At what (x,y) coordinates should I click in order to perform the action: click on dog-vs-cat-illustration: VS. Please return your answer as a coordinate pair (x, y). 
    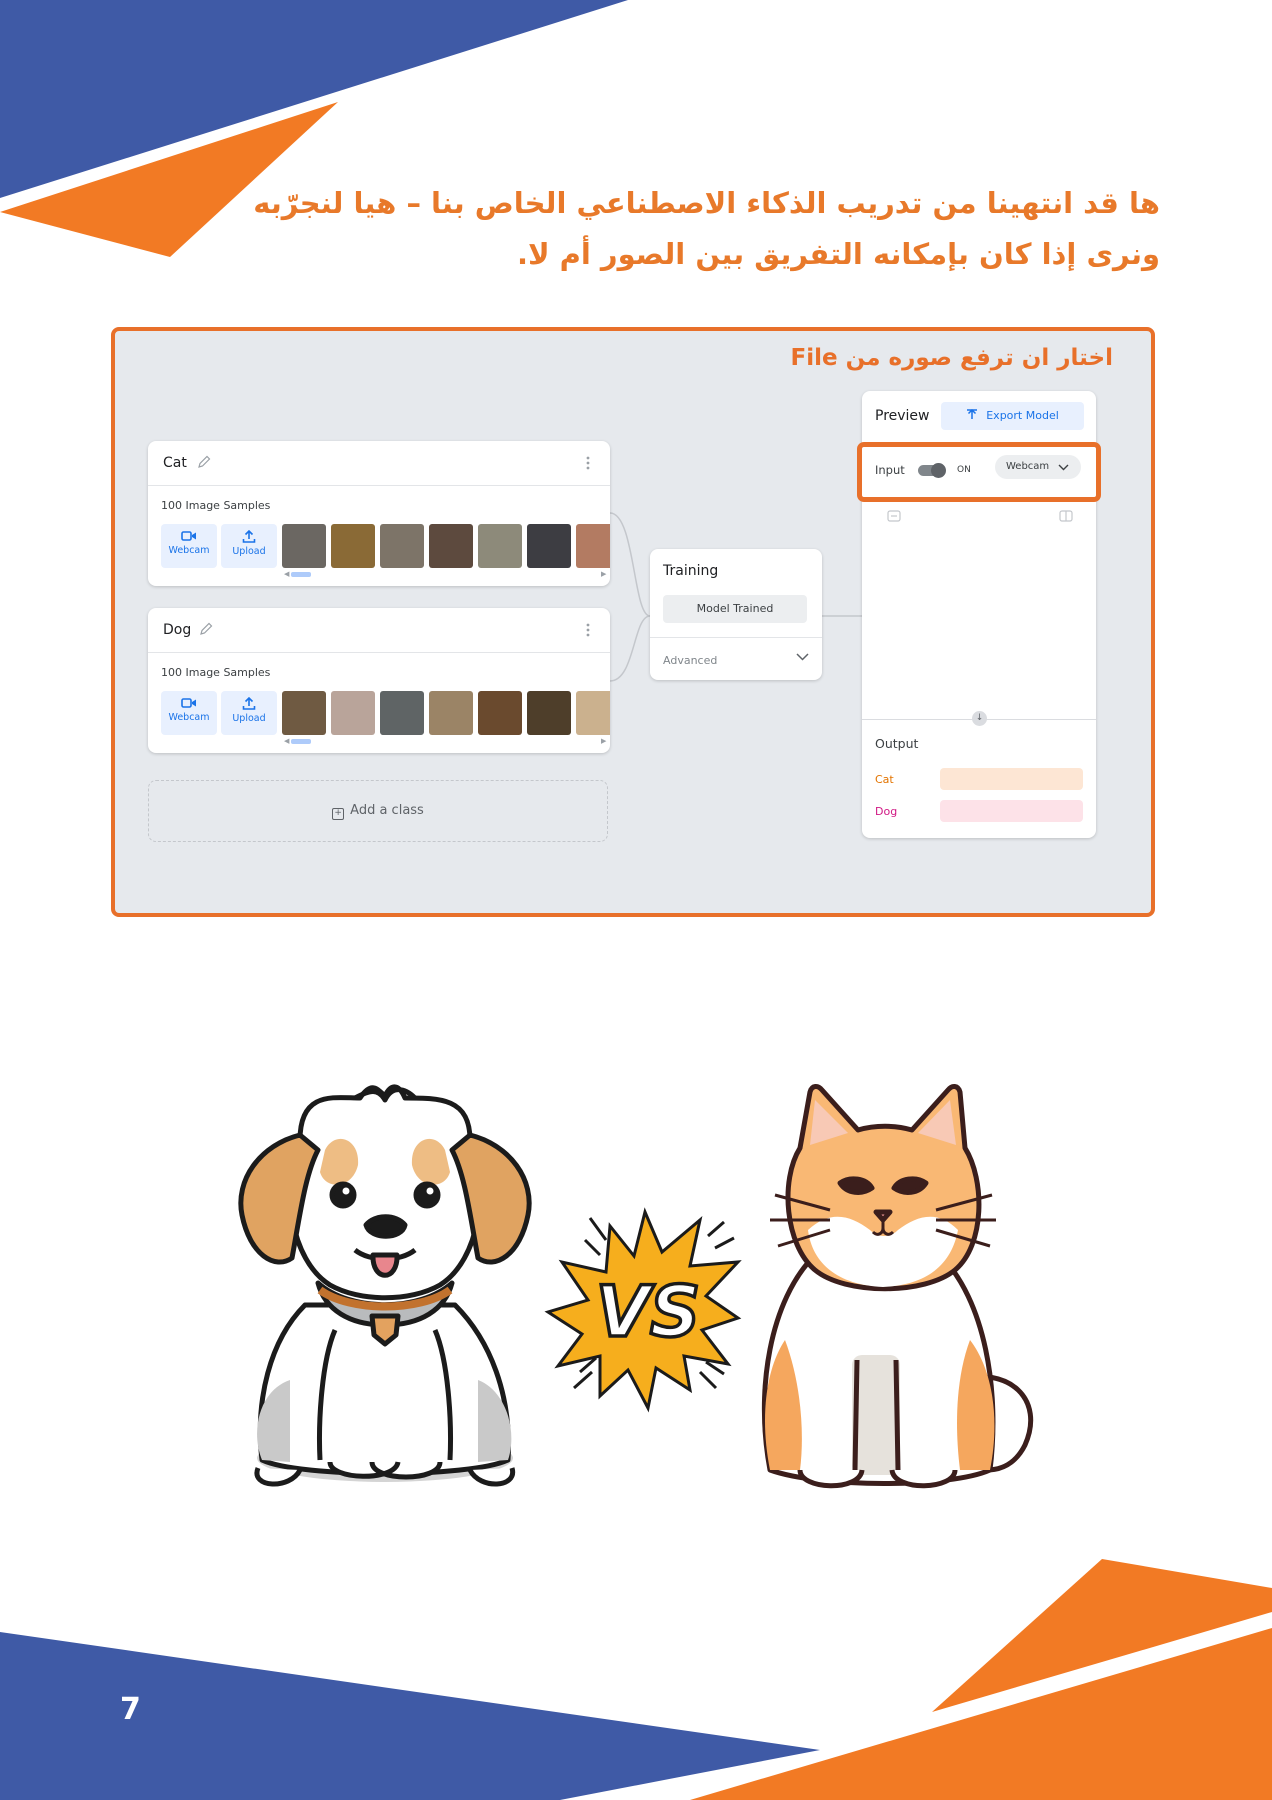
    Looking at the image, I should click on (635, 1286).